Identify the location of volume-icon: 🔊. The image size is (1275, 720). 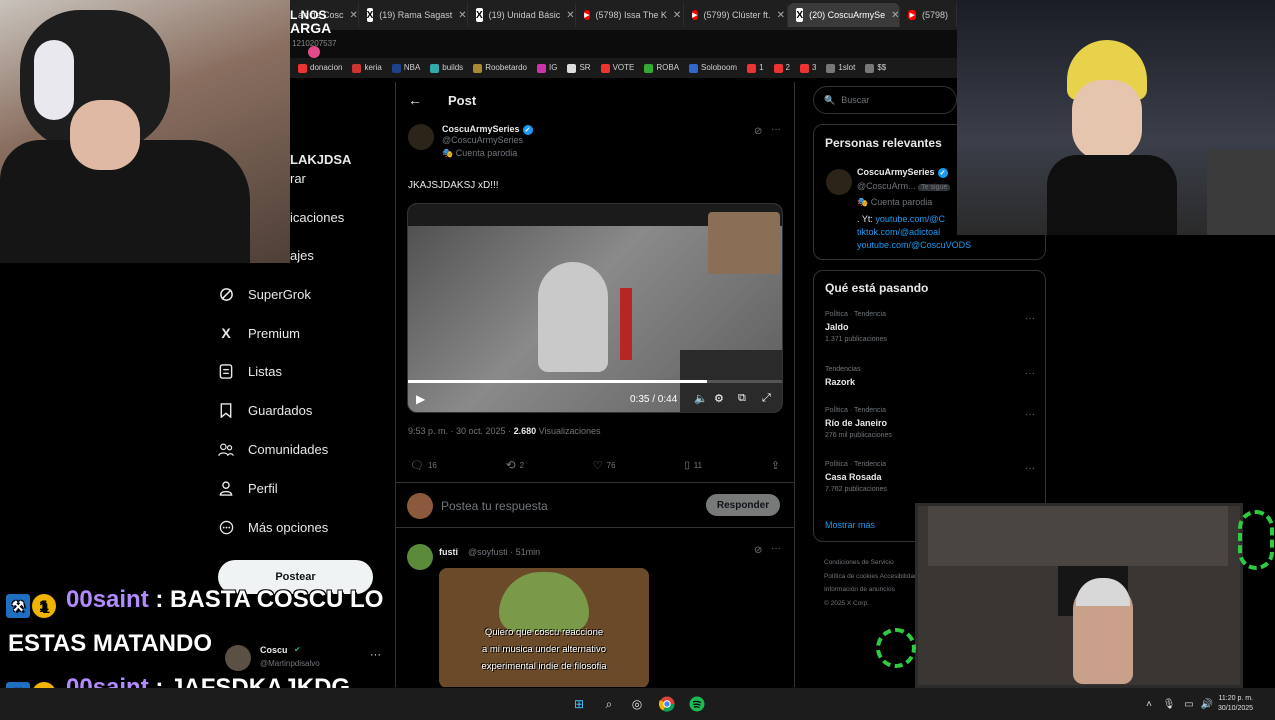
(1207, 704).